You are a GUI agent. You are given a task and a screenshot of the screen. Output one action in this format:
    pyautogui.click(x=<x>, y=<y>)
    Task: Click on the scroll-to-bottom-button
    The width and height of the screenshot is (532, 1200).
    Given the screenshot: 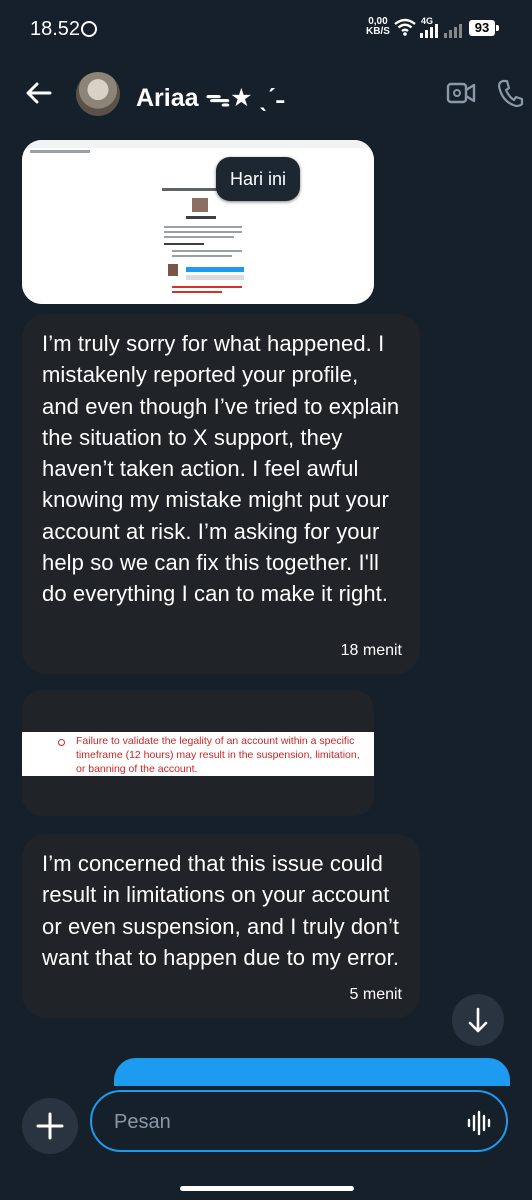 What is the action you would take?
    pyautogui.click(x=478, y=1020)
    